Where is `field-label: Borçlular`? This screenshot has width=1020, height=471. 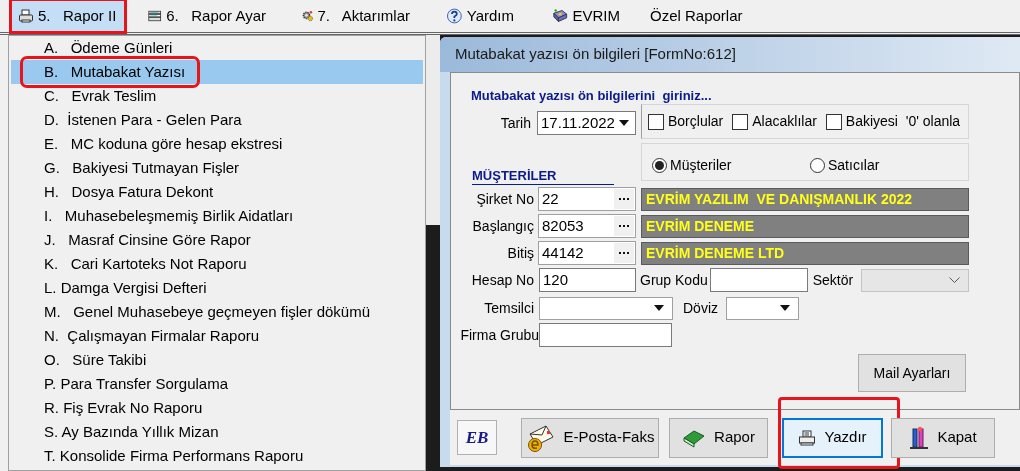
field-label: Borçlular is located at coordinates (696, 121).